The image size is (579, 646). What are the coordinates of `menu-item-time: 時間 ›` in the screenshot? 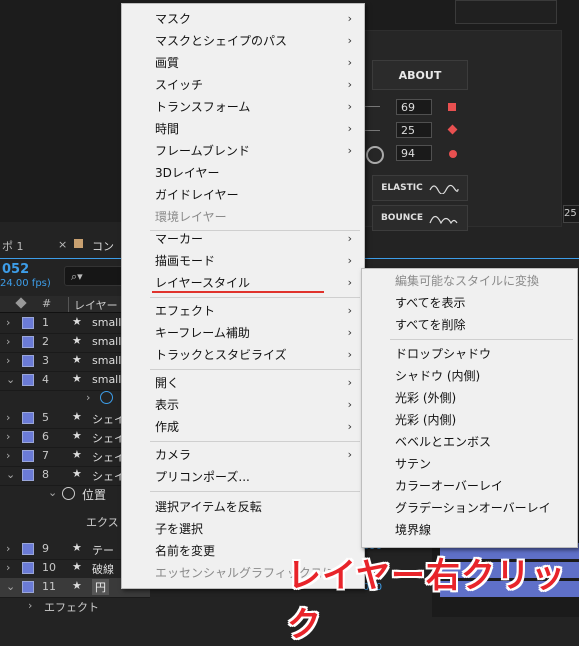 It's located at (243, 129).